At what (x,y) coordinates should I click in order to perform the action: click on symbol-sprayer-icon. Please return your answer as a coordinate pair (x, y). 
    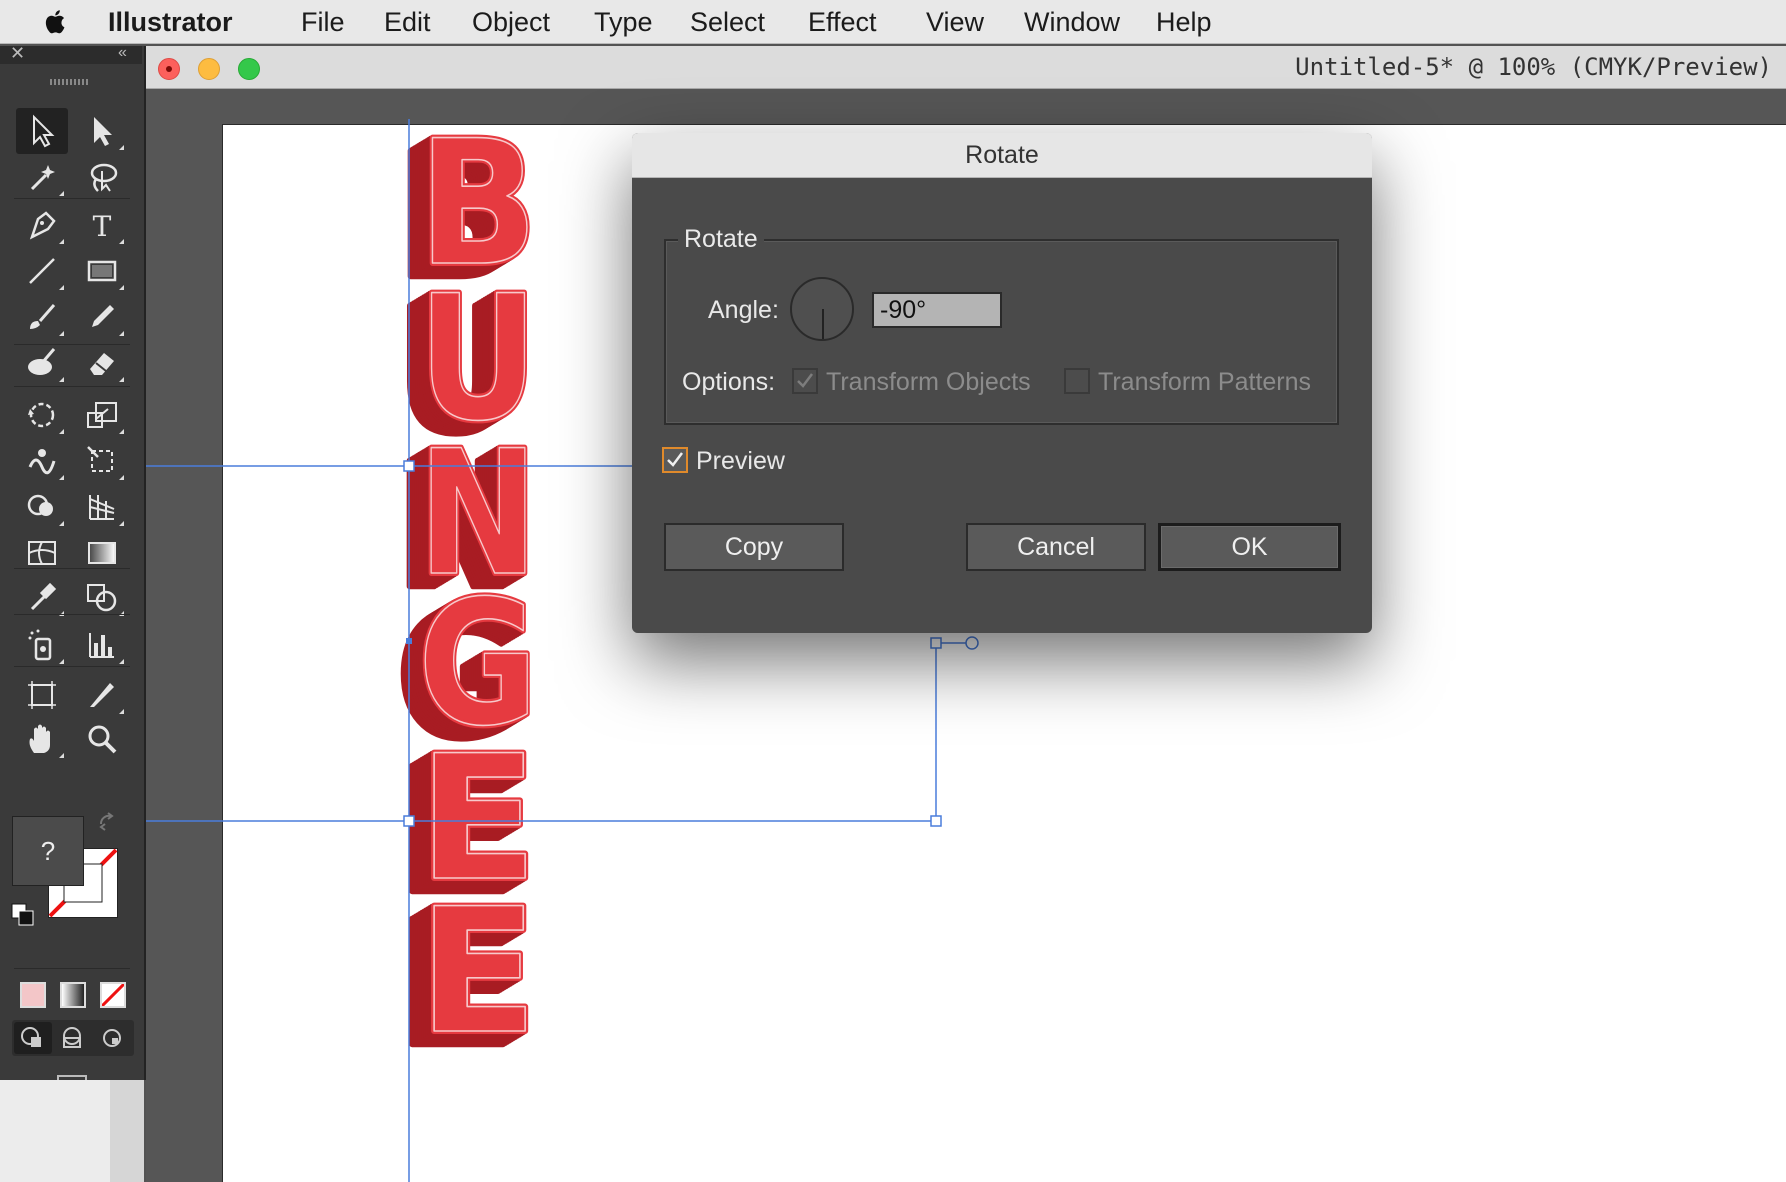
    Looking at the image, I should click on (40, 645).